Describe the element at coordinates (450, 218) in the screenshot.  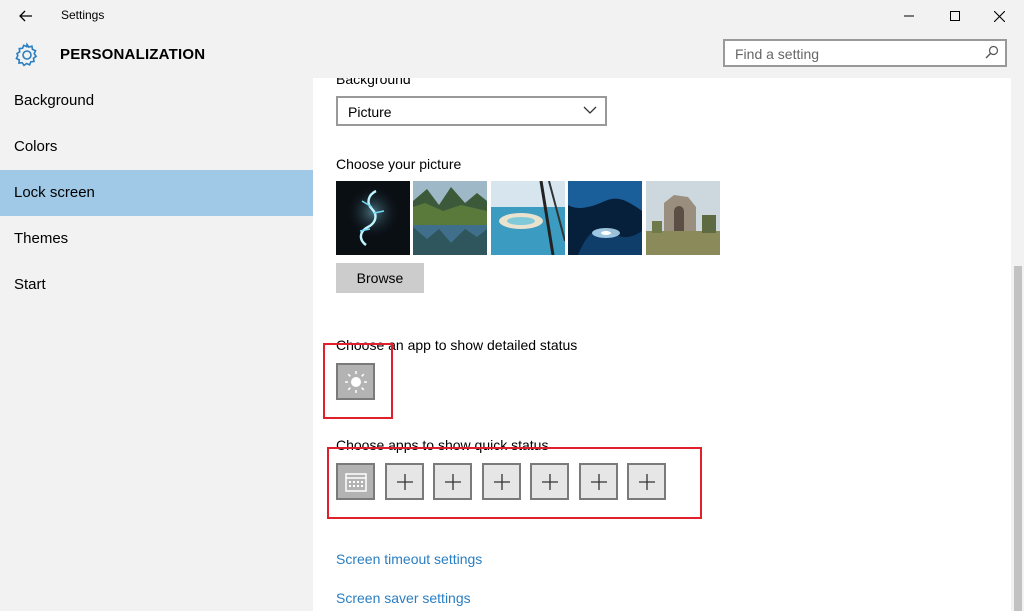
I see `picture-thumbnail-mountain-lake` at that location.